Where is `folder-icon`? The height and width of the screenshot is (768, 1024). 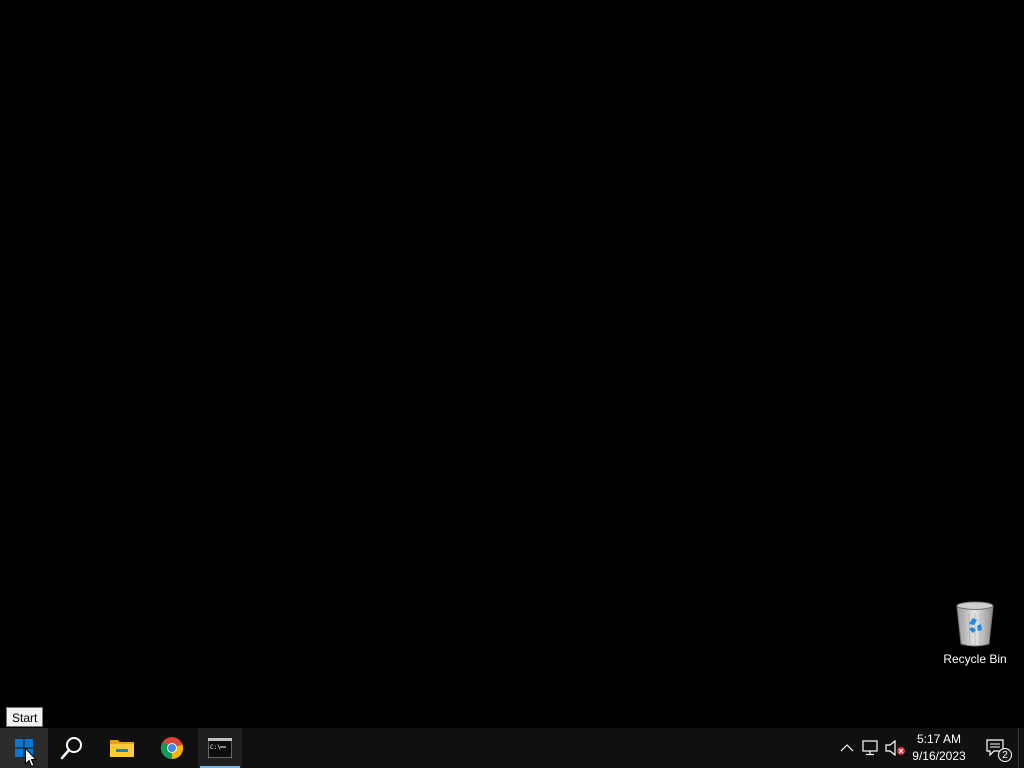 folder-icon is located at coordinates (122, 748).